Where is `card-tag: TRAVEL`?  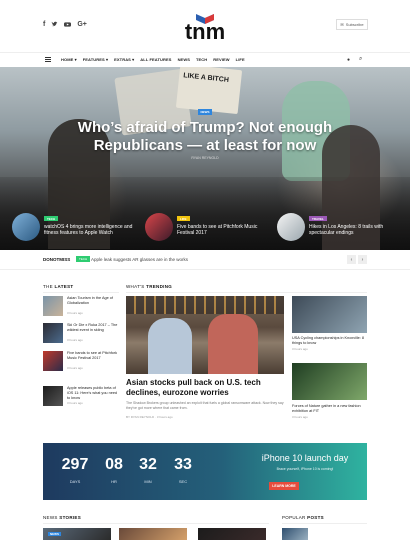
card-tag: TRAVEL is located at coordinates (318, 218).